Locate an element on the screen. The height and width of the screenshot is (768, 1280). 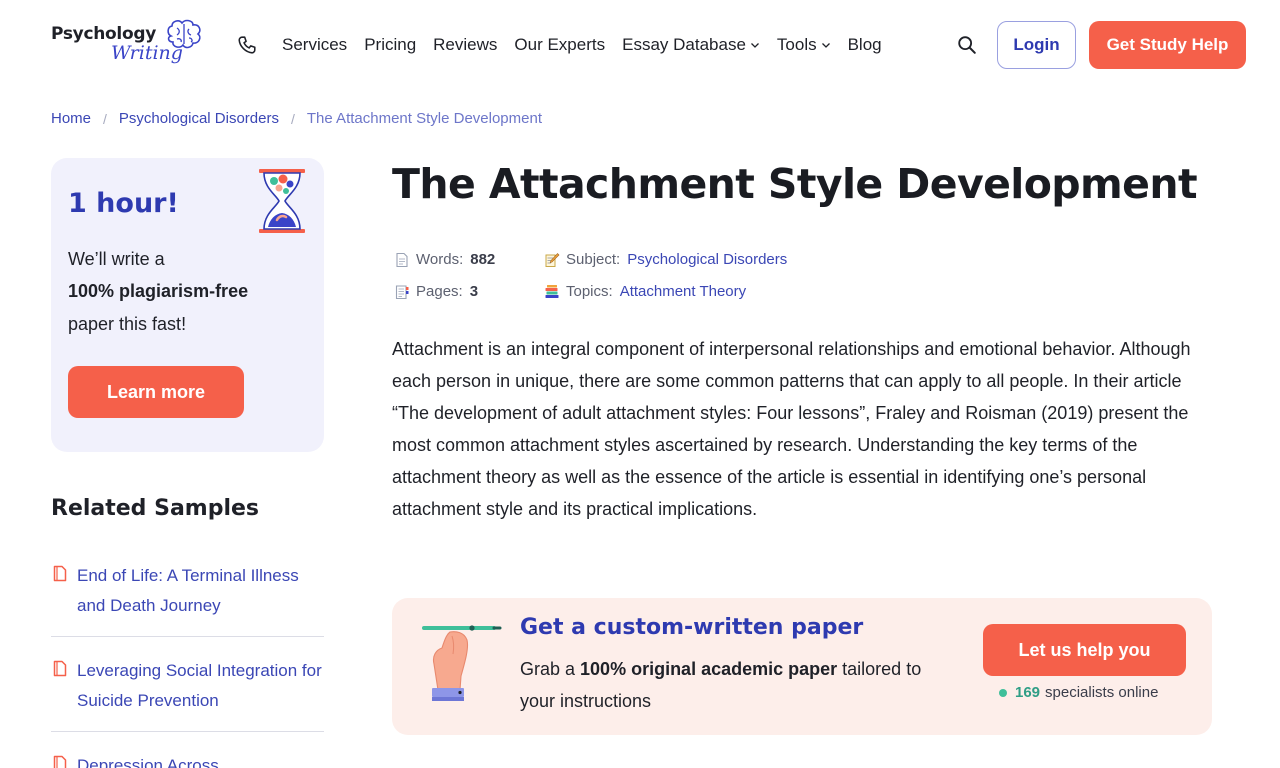
nav-label: Tools is located at coordinates (796, 44).